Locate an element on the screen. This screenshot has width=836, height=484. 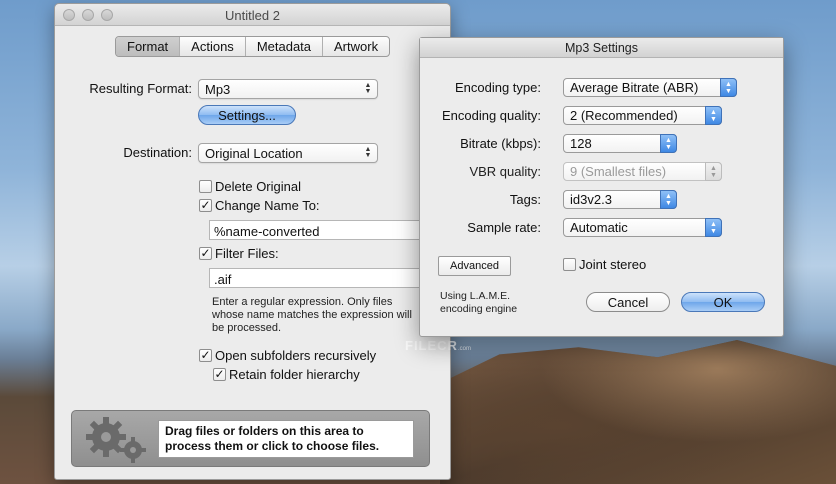
encoding-type-value: Average Bitrate (ABR) is located at coordinates (634, 87).